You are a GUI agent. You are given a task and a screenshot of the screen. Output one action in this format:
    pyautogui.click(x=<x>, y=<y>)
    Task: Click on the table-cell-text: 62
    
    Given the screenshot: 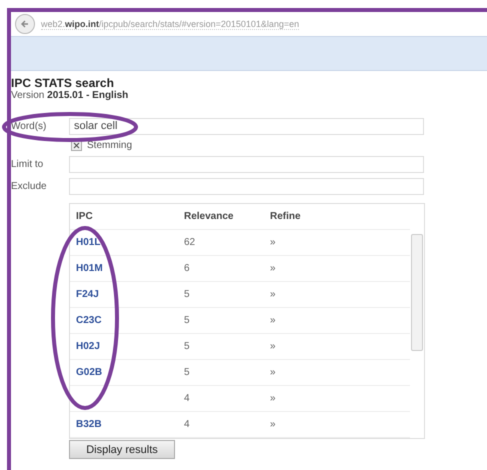 What is the action you would take?
    pyautogui.click(x=190, y=242)
    